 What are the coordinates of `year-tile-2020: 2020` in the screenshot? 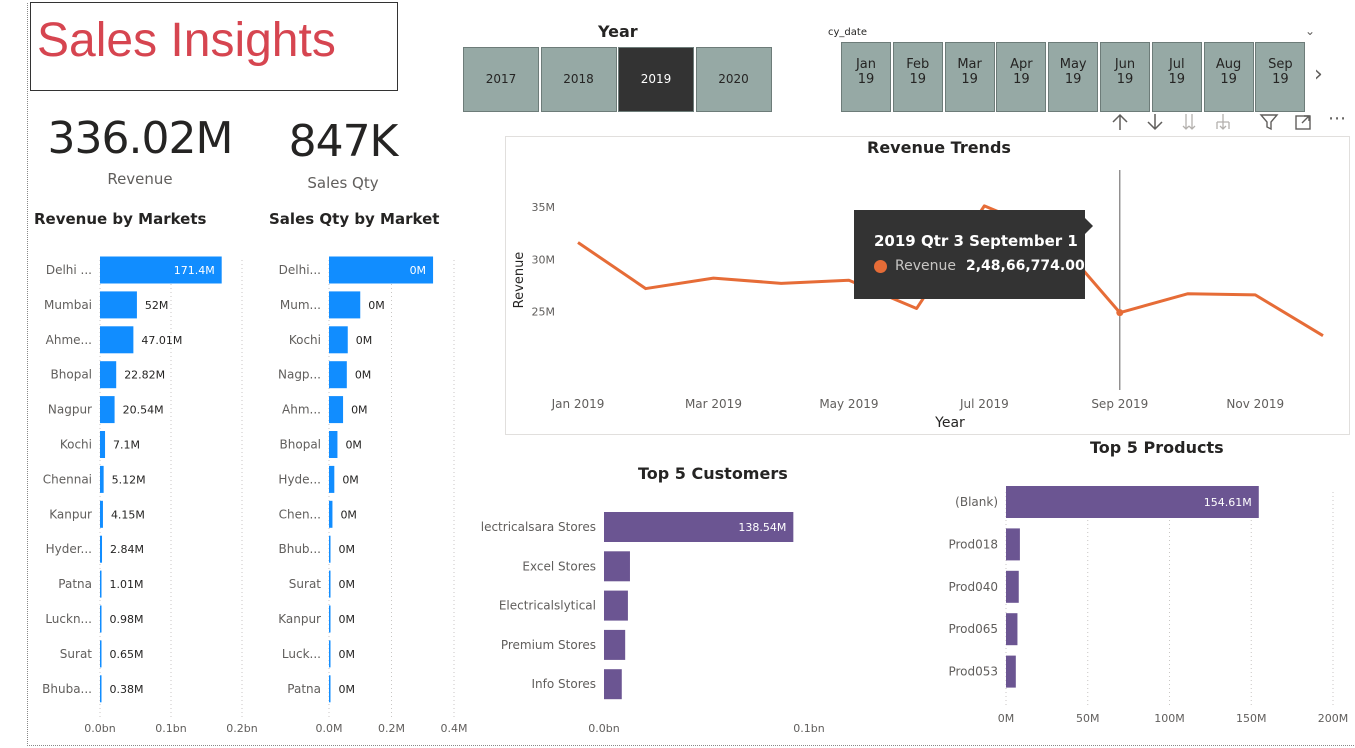 It's located at (733, 79).